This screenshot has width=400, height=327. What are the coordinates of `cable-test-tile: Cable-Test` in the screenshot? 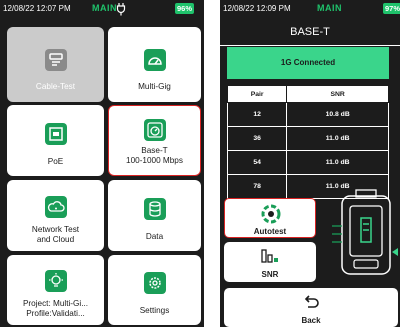 It's located at (55, 64).